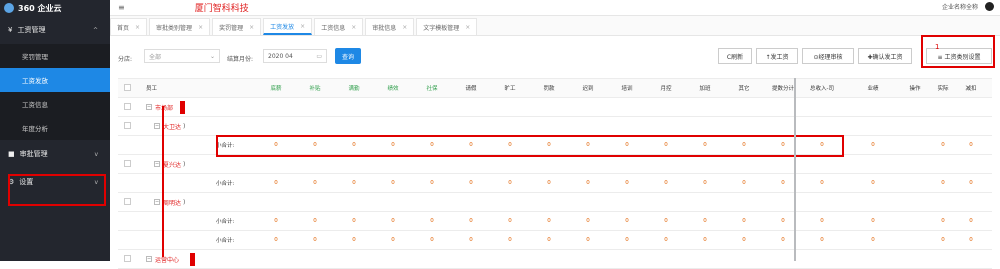 The image size is (1000, 269). Describe the element at coordinates (549, 88) in the screenshot. I see `column-header: 罚款` at that location.